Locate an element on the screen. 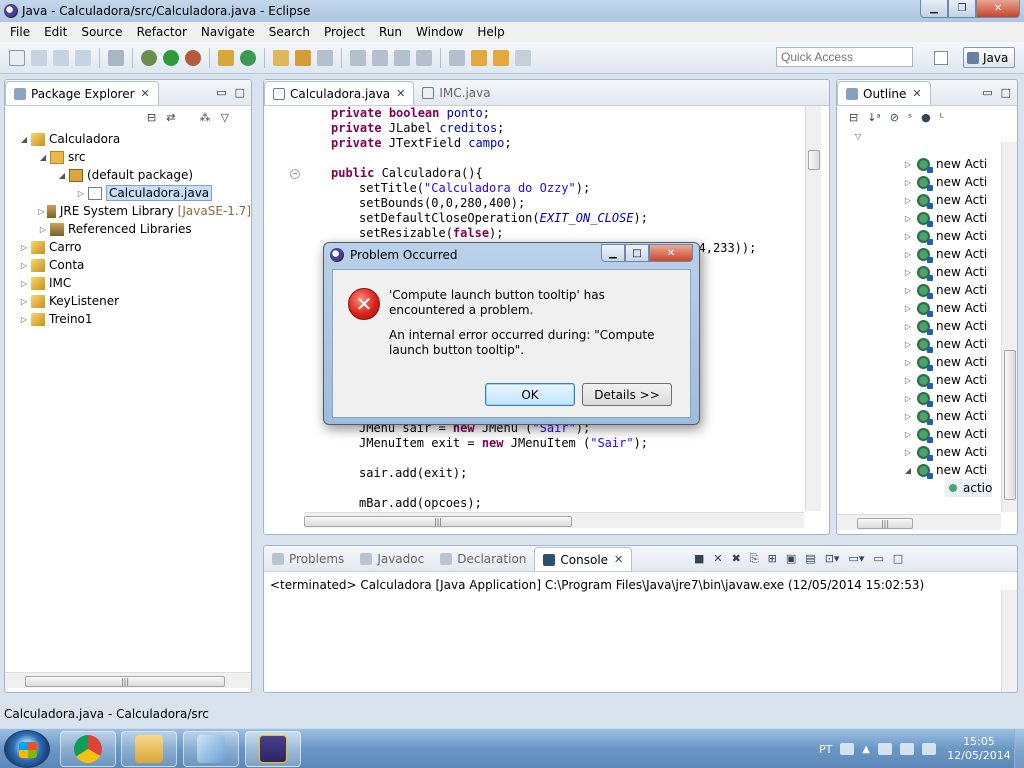 Image resolution: width=1024 pixels, height=768 pixels. tree-item: ▷ Carro is located at coordinates (128, 247).